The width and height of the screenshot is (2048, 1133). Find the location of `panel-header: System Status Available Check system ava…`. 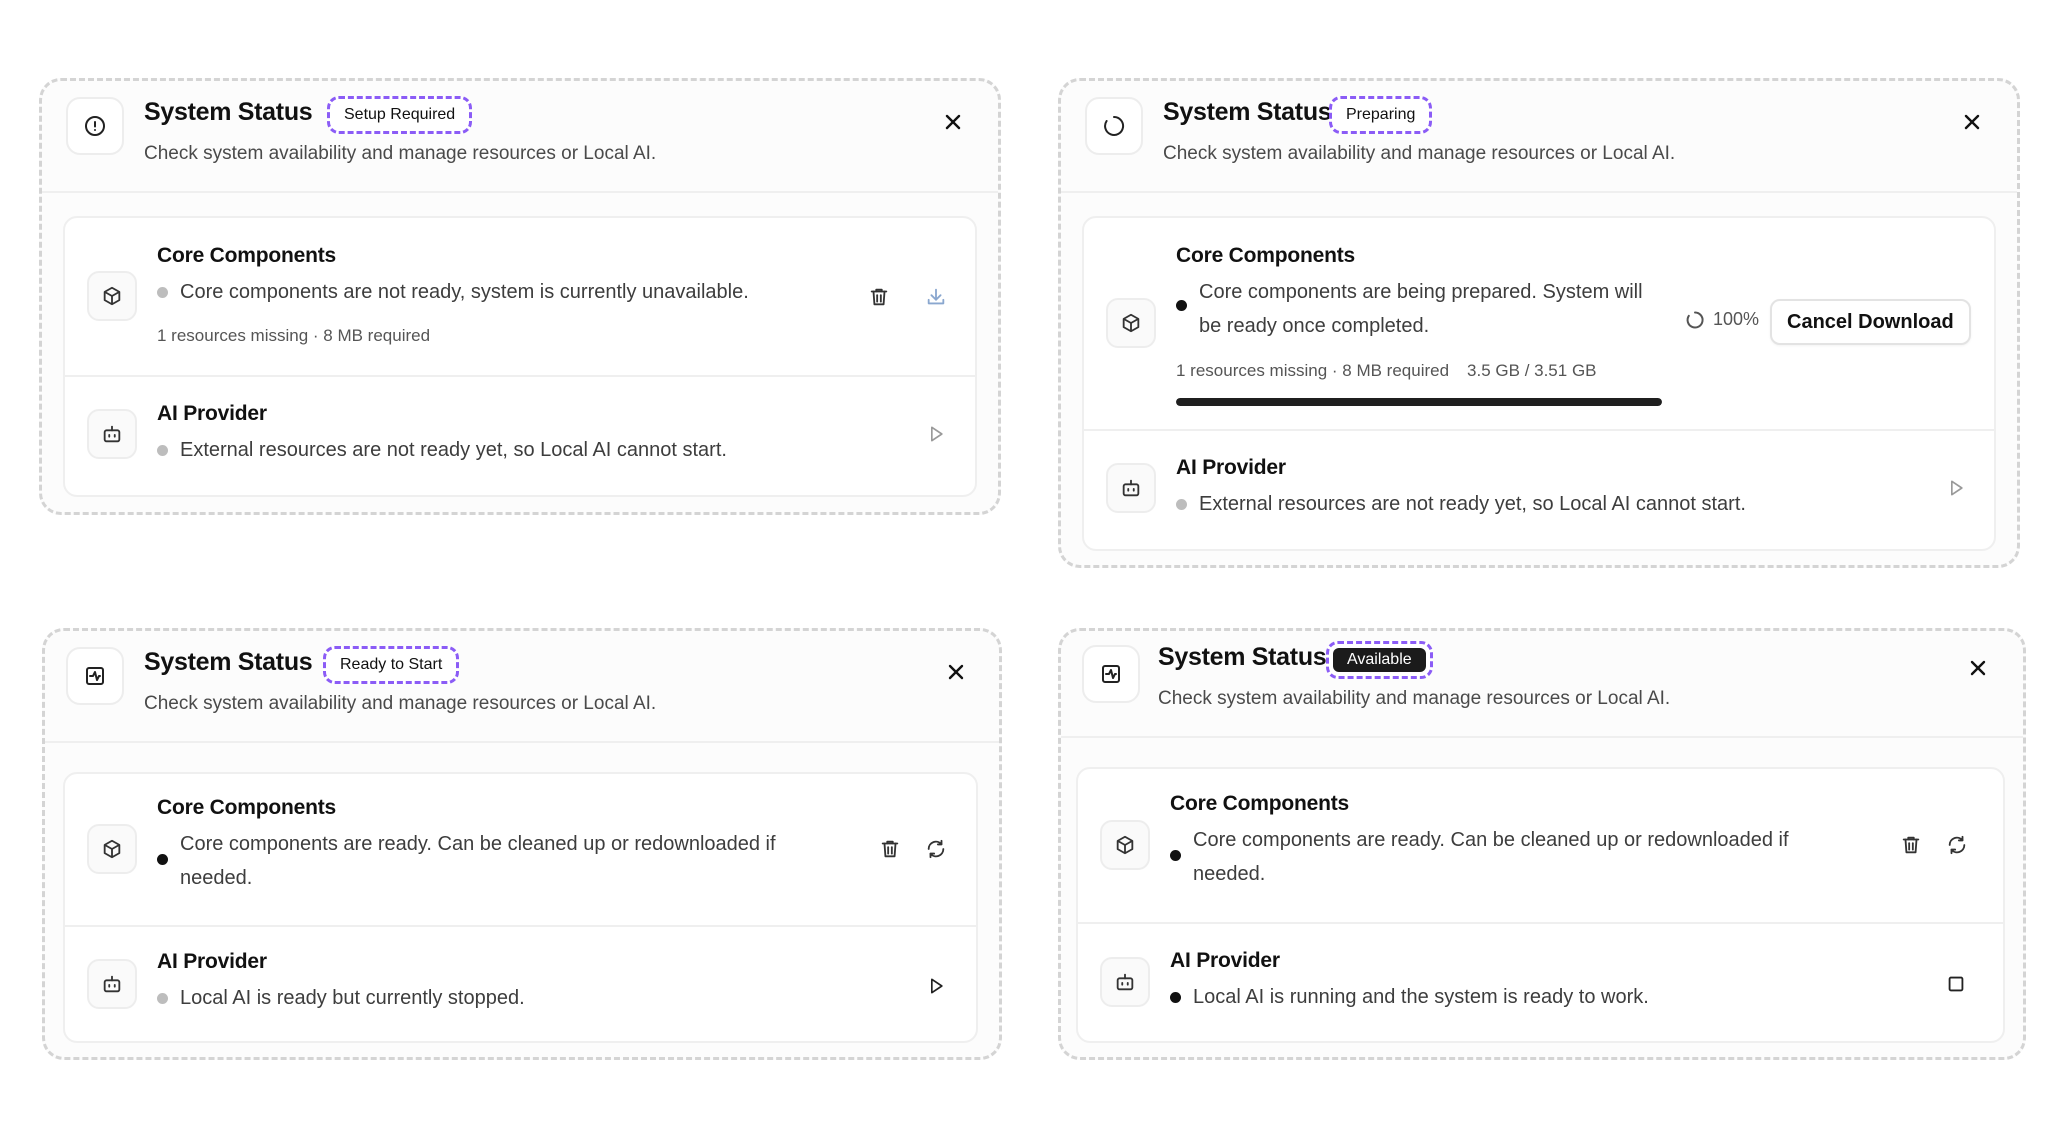

panel-header: System Status Available Check system ava… is located at coordinates (1542, 684).